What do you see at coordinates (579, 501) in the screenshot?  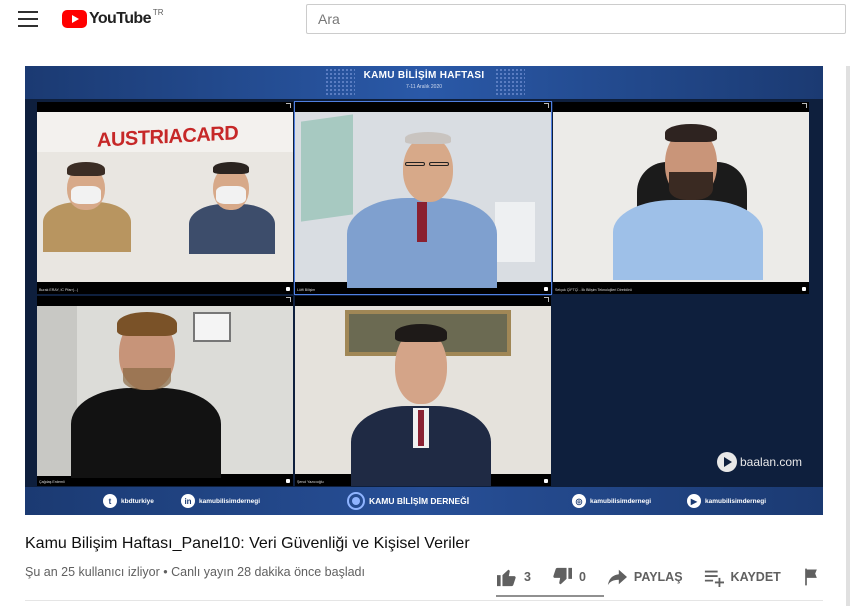 I see `instagram-icon: ◎` at bounding box center [579, 501].